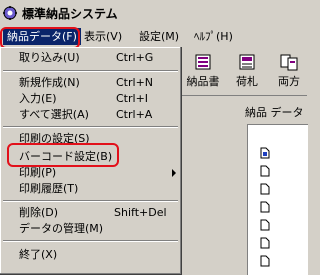 Image resolution: width=320 pixels, height=275 pixels. What do you see at coordinates (140, 212) in the screenshot?
I see `menu-item-delete-shortcut: Shift+Del` at bounding box center [140, 212].